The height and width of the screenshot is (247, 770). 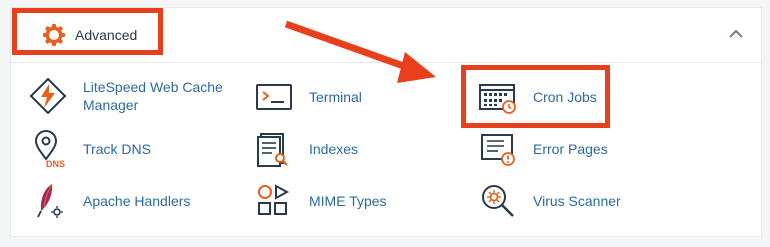 I want to click on item-indexes: Indexes, so click(x=306, y=149).